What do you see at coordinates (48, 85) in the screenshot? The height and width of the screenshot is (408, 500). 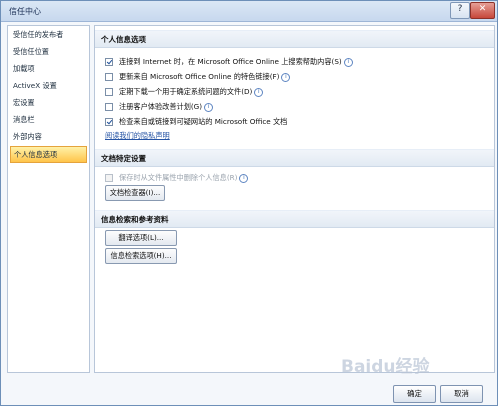 I see `sidebar-item-activex-settings: ActiveX 设置` at bounding box center [48, 85].